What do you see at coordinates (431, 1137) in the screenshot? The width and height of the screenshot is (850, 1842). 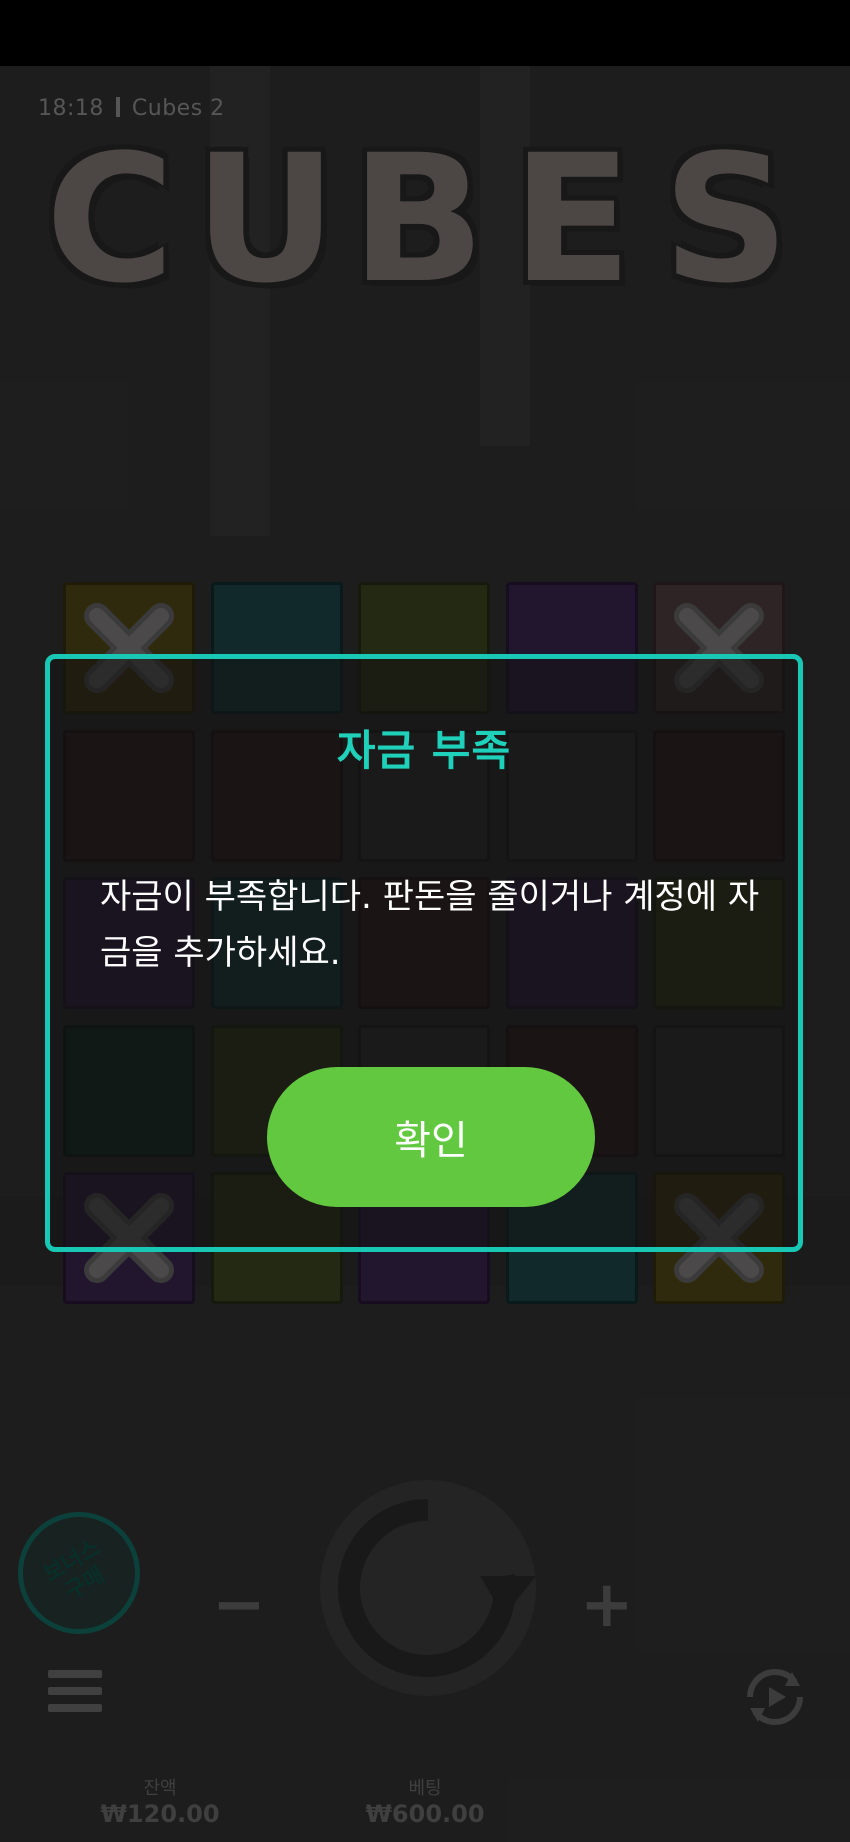 I see `confirm-button: 확인` at bounding box center [431, 1137].